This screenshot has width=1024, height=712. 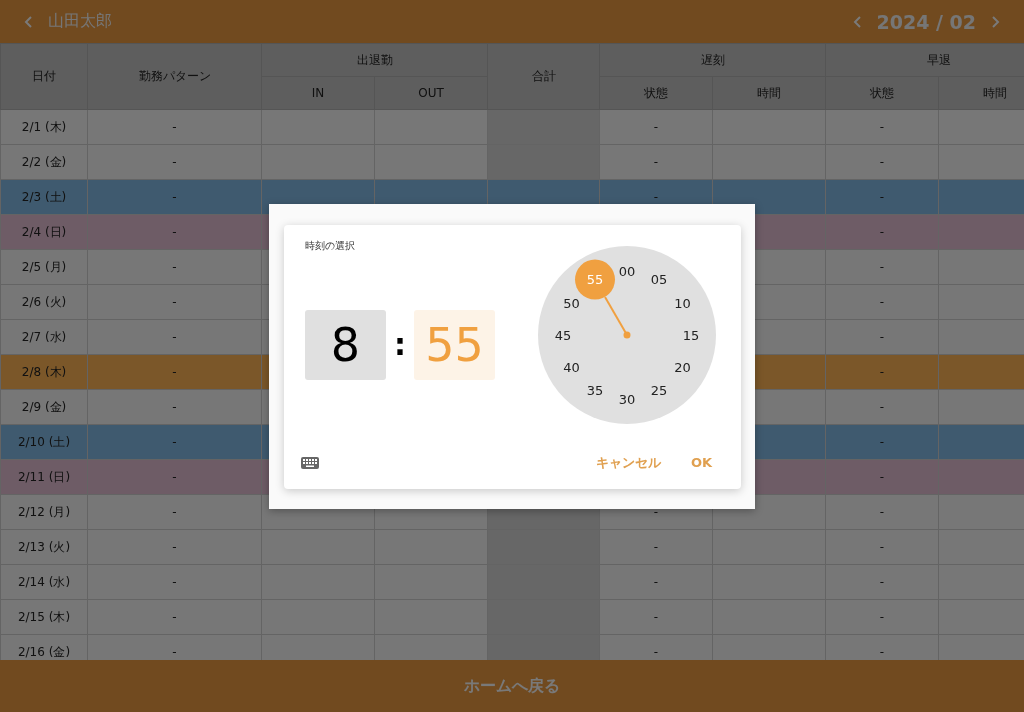 I want to click on date-cell: 2/11 (日), so click(x=44, y=476).